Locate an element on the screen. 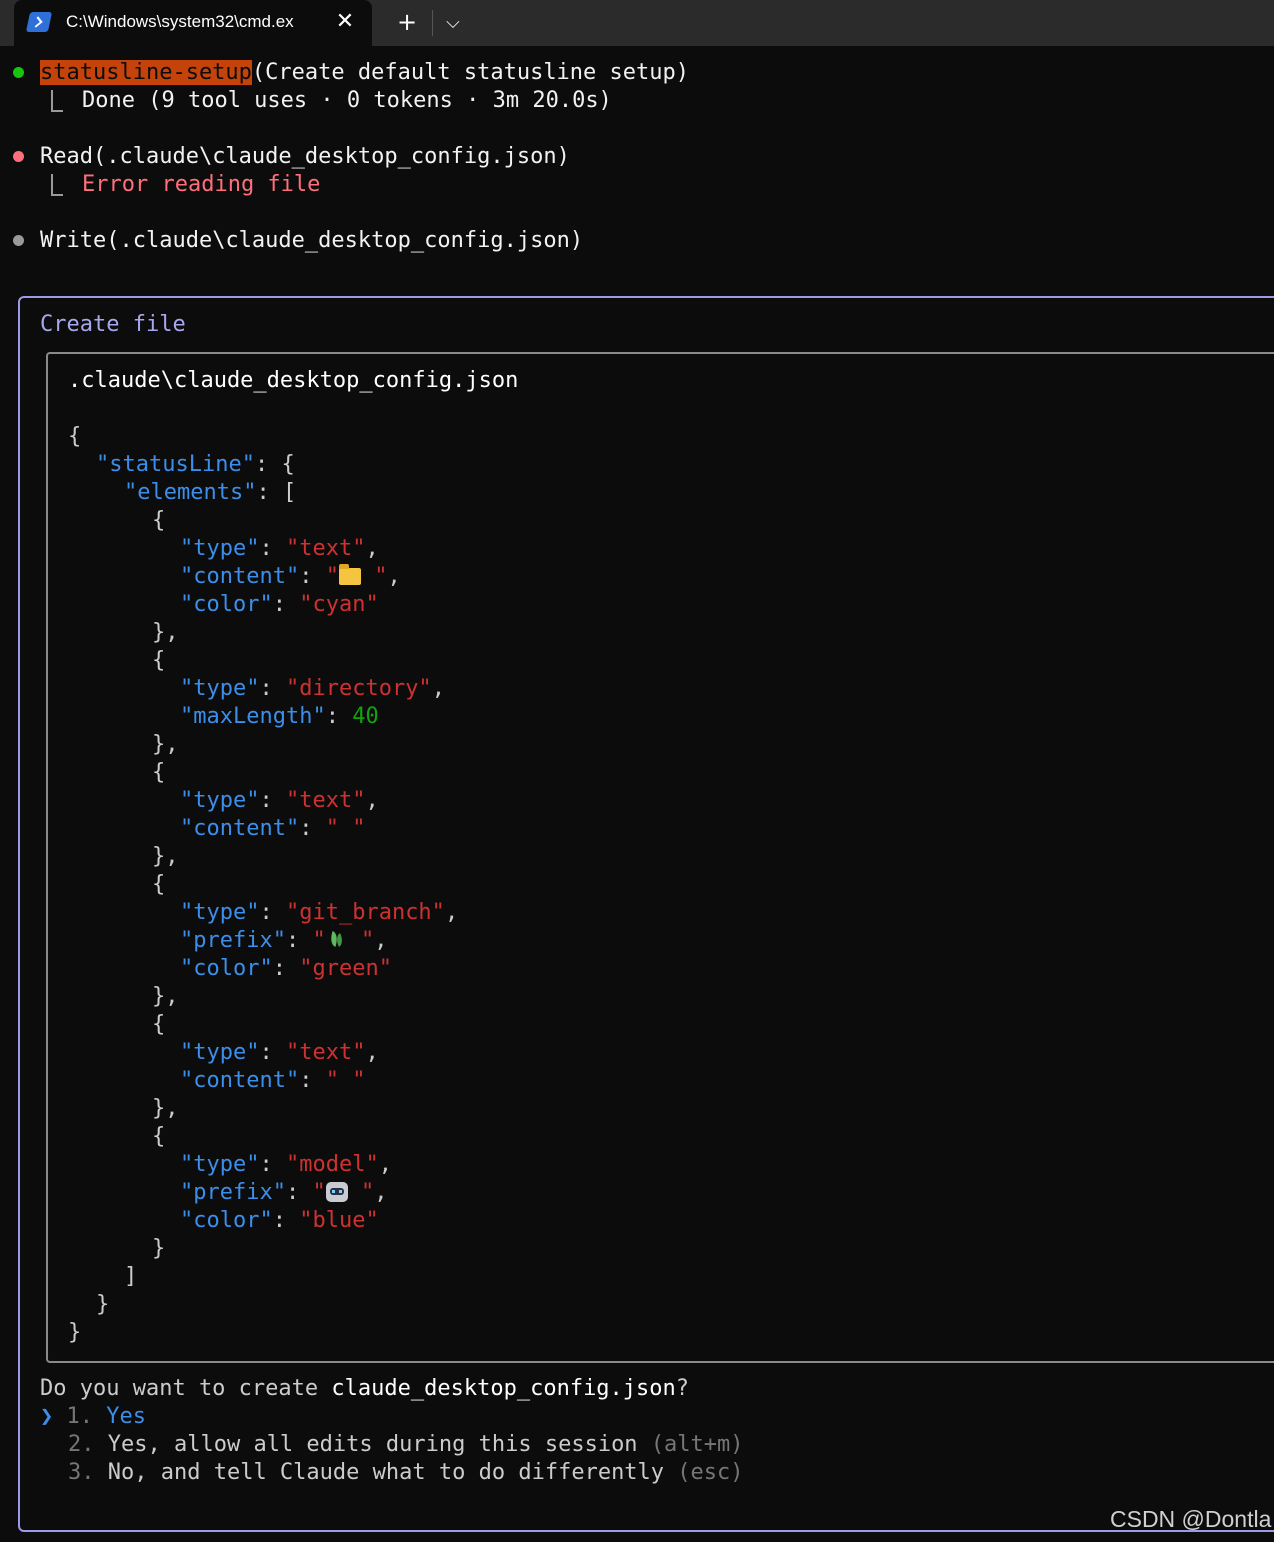 This screenshot has width=1274, height=1542. tab-separator is located at coordinates (432, 23).